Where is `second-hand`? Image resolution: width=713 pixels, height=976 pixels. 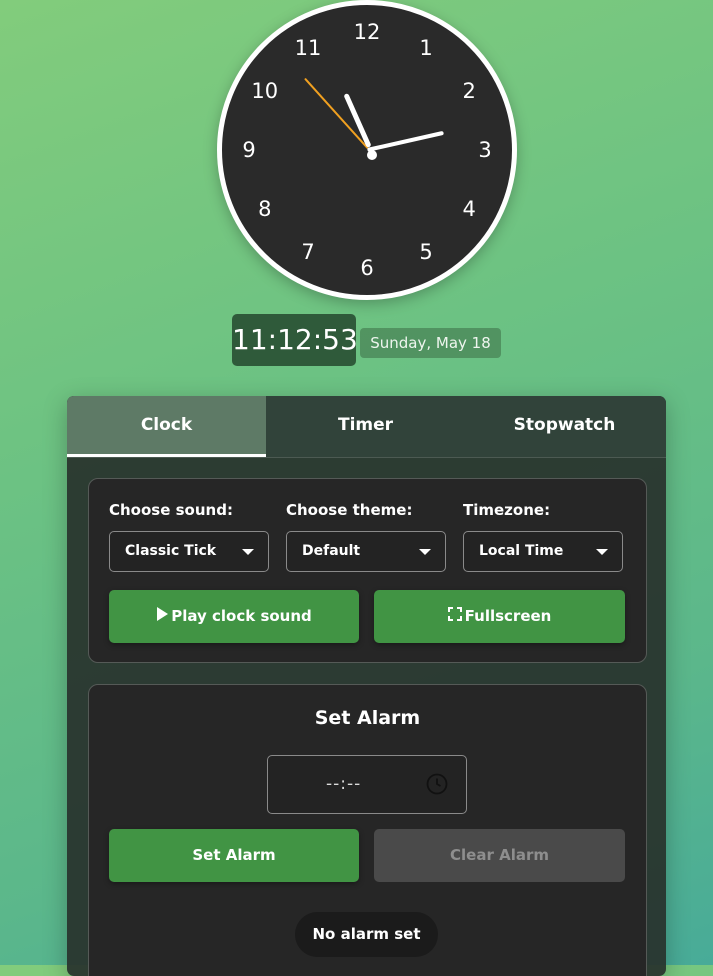
second-hand is located at coordinates (336, 113).